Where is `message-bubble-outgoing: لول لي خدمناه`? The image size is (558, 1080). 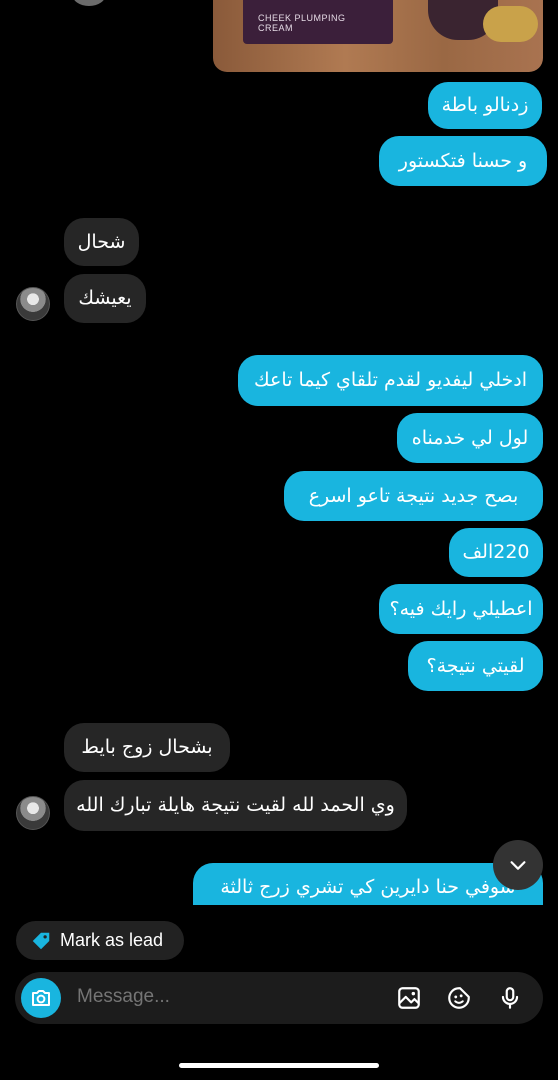
message-bubble-outgoing: لول لي خدمناه is located at coordinates (470, 438).